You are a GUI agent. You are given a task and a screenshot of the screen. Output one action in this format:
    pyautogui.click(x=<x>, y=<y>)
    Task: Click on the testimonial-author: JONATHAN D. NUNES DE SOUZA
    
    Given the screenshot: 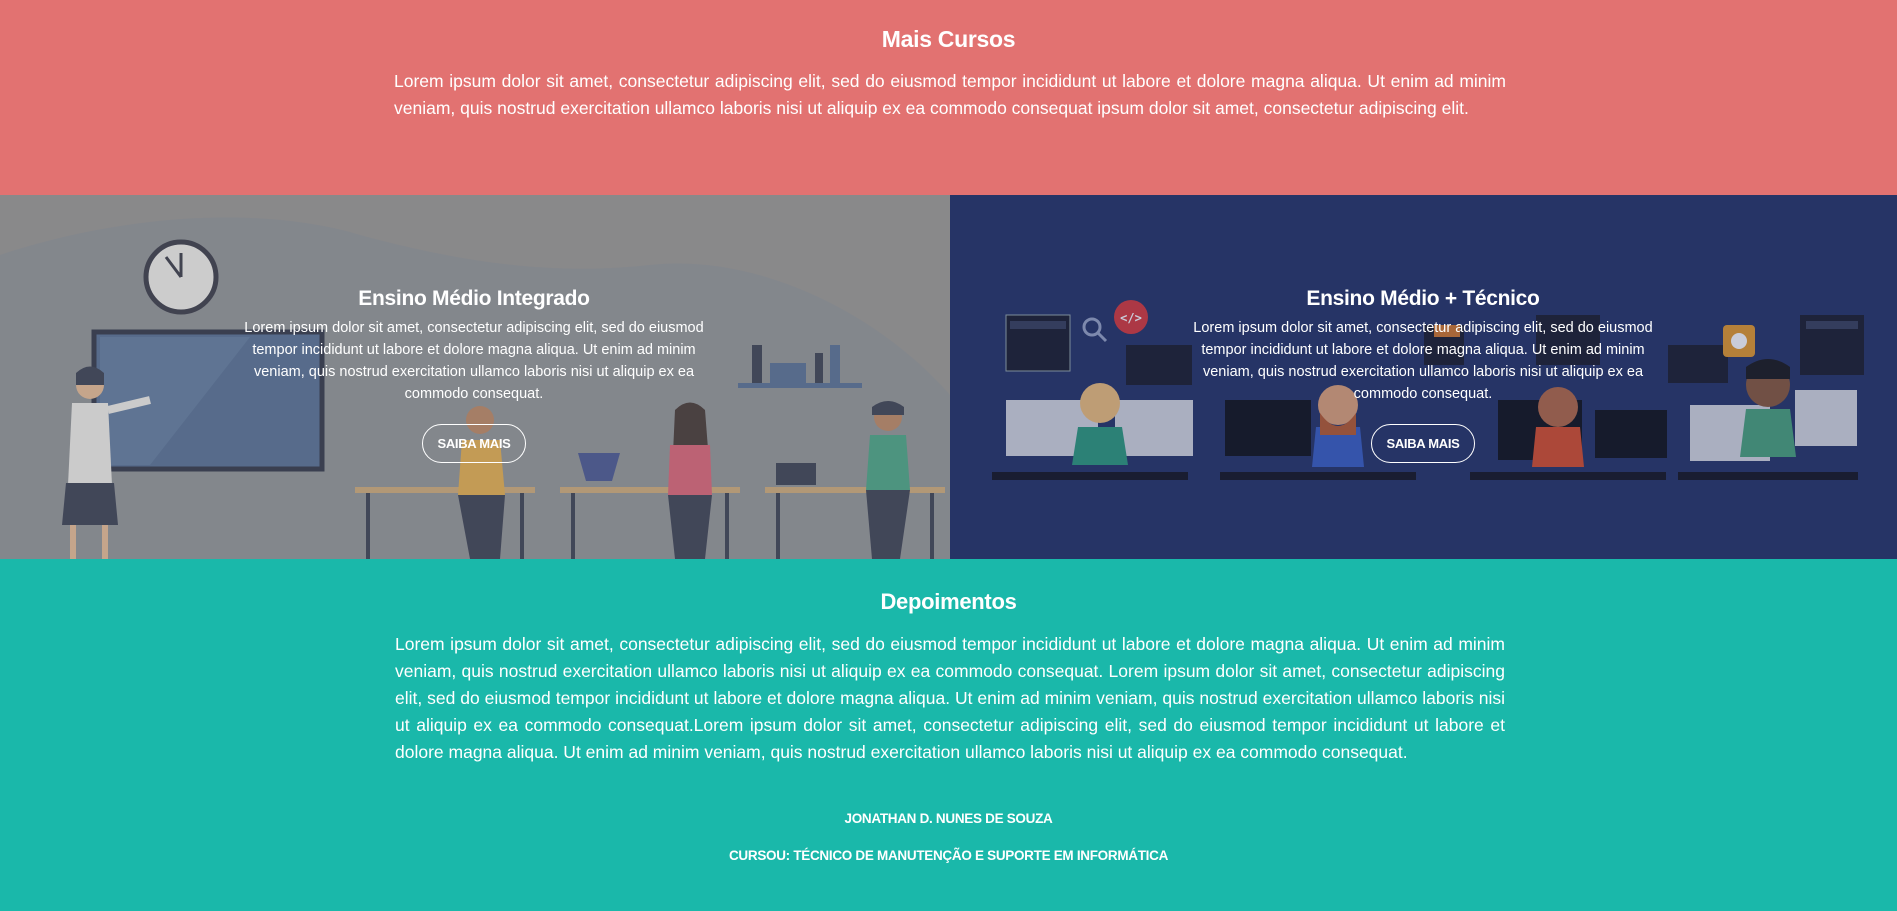 What is the action you would take?
    pyautogui.click(x=948, y=818)
    